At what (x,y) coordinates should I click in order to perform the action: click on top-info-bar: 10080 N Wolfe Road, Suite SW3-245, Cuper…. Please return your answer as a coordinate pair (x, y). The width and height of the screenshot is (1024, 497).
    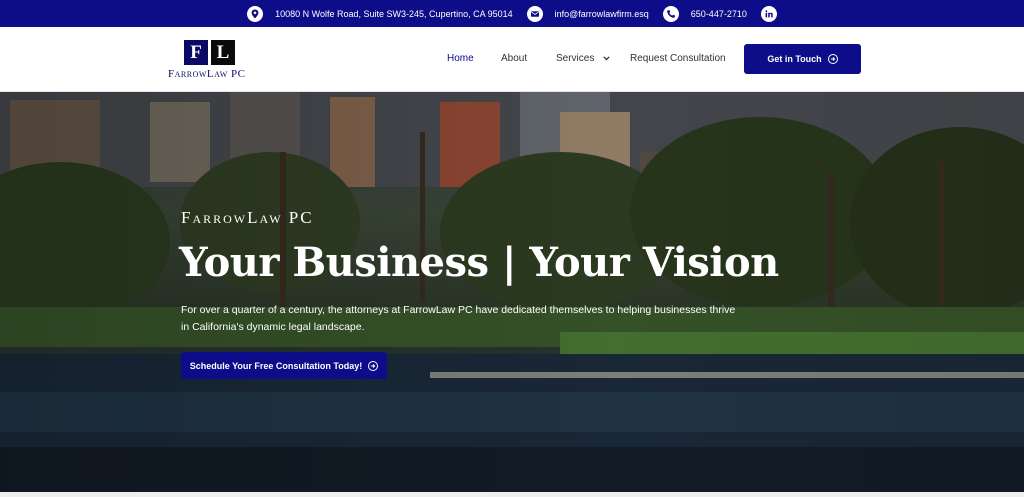
    Looking at the image, I should click on (512, 13).